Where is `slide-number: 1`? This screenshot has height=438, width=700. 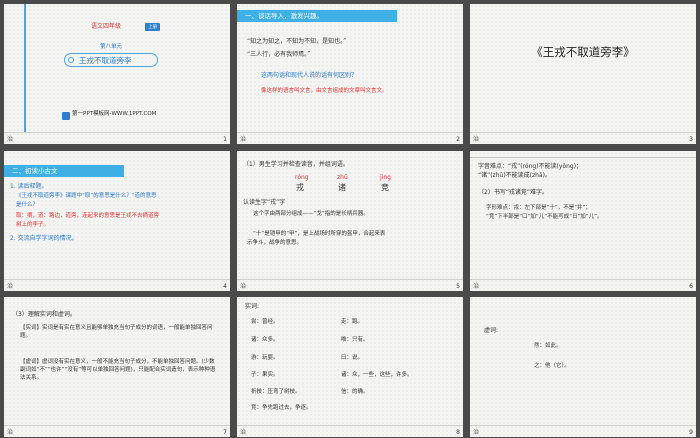
slide-number: 1 is located at coordinates (225, 139).